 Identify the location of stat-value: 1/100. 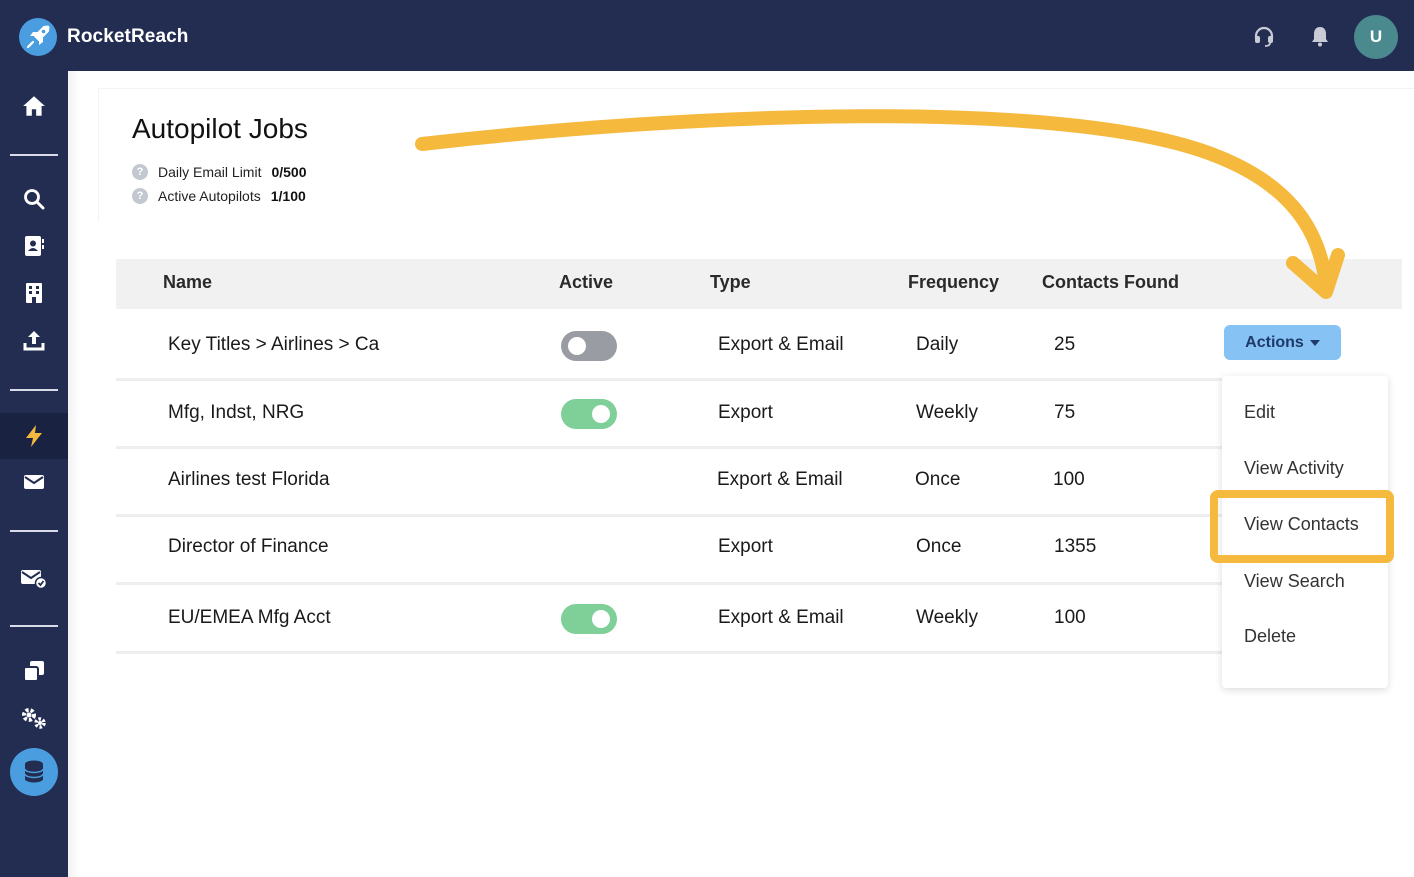
(288, 196).